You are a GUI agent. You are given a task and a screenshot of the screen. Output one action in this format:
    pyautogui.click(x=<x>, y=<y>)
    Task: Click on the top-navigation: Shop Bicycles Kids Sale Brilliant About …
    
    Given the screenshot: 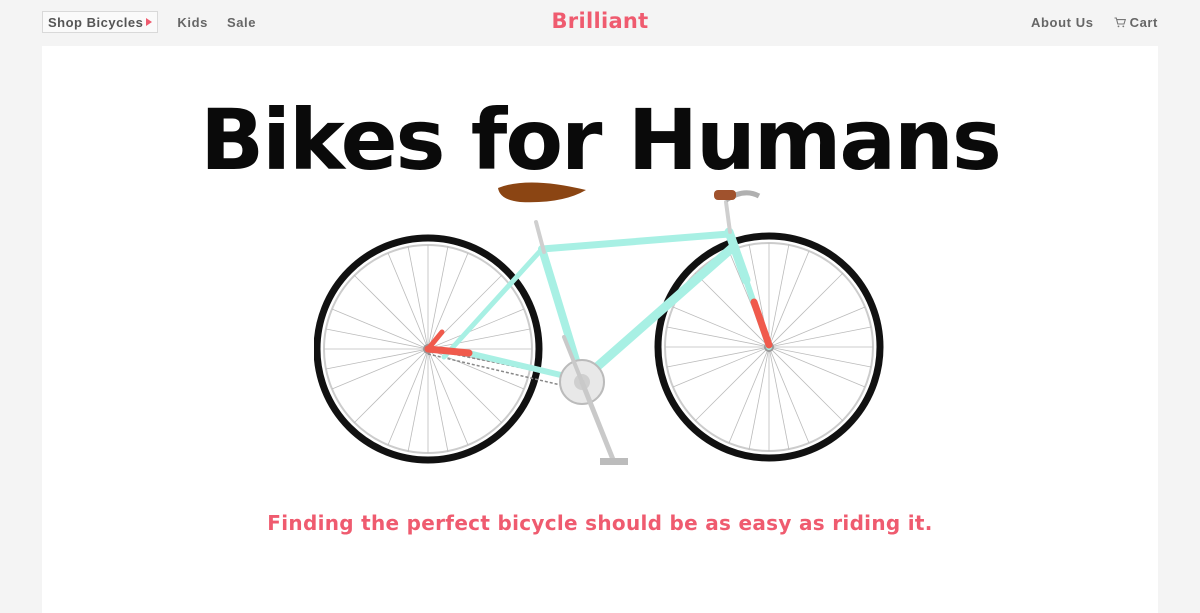 What is the action you would take?
    pyautogui.click(x=600, y=23)
    